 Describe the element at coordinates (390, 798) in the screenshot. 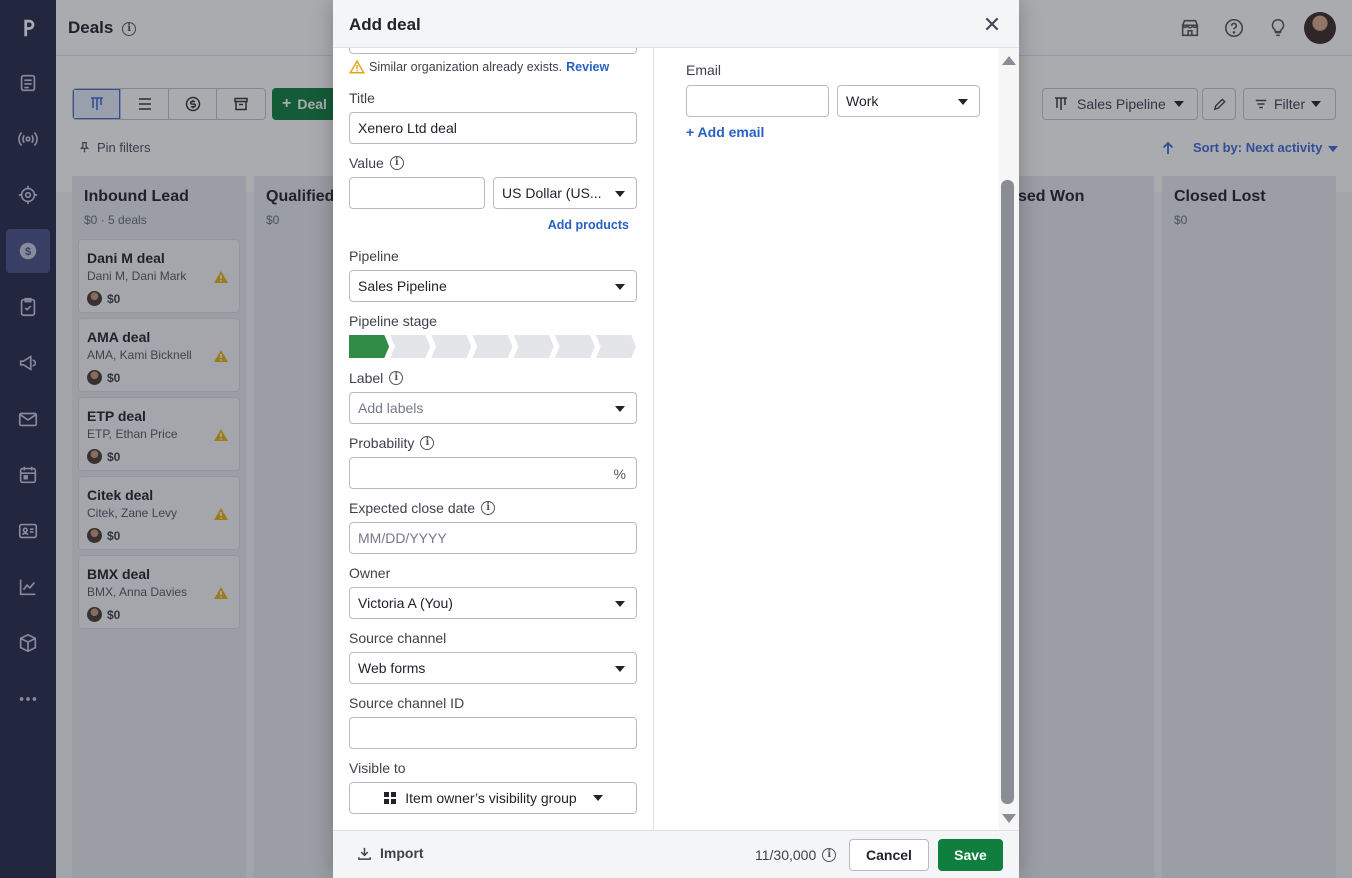

I see `visibility-group-icon` at that location.